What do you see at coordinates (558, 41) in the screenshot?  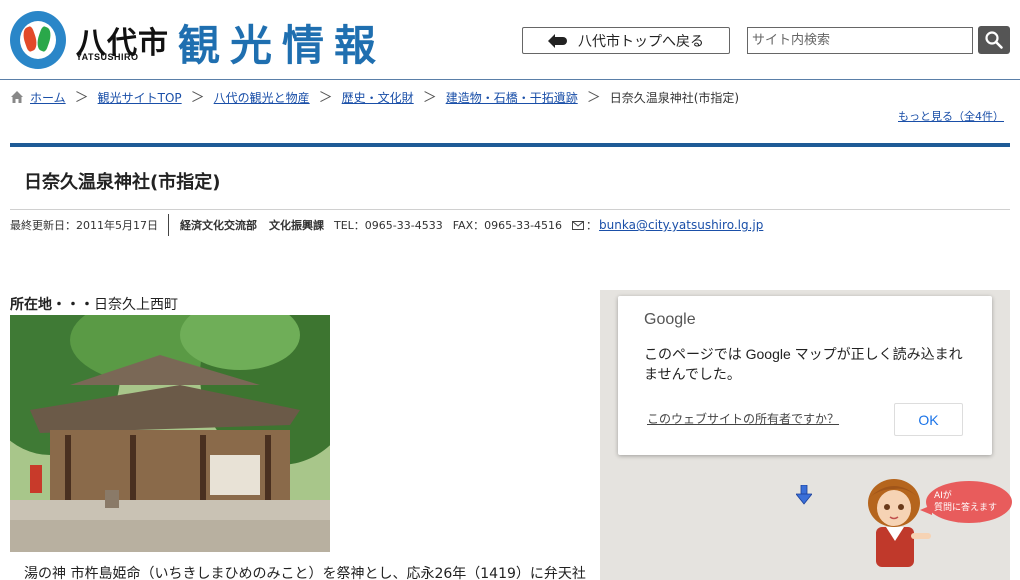 I see `return-arrow-icon` at bounding box center [558, 41].